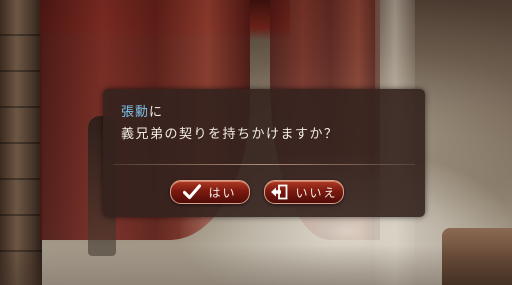 This screenshot has width=512, height=285. Describe the element at coordinates (156, 112) in the screenshot. I see `speaker-particle: に` at that location.